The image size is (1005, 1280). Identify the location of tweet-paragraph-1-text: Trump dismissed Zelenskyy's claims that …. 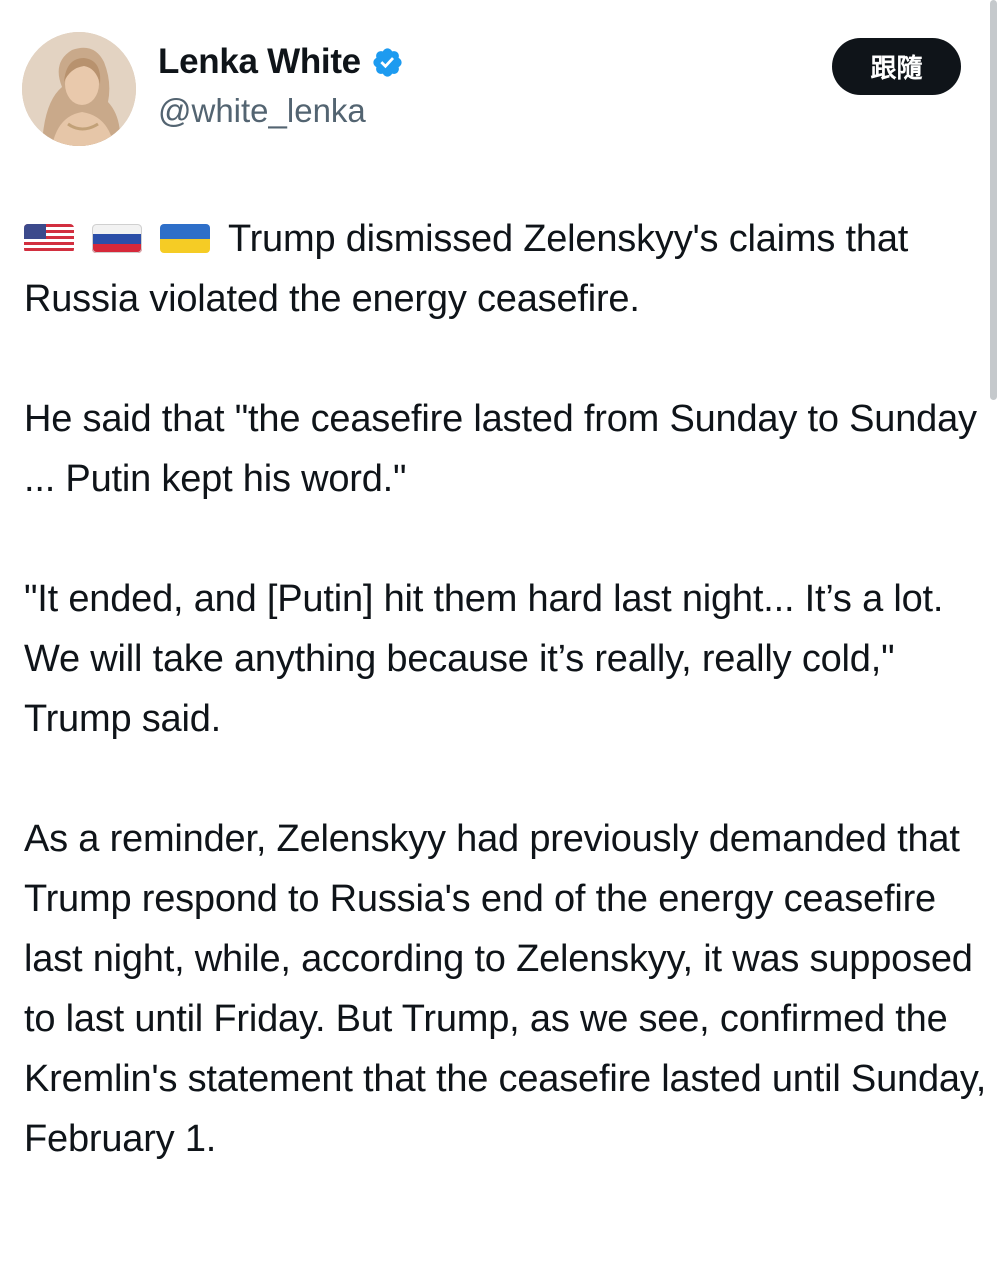
(466, 269).